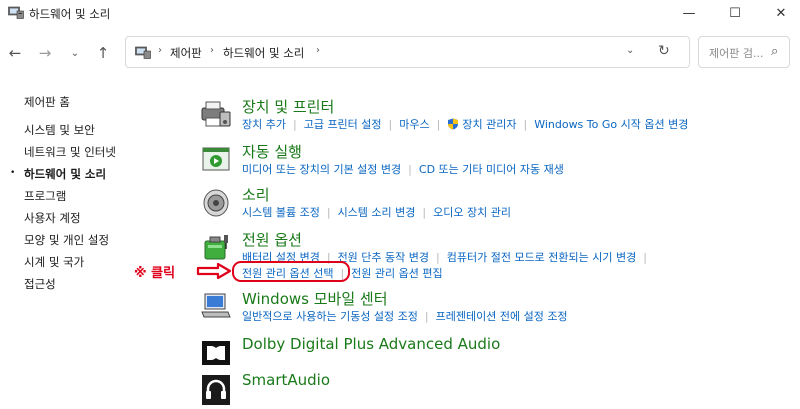 This screenshot has height=409, width=800. Describe the element at coordinates (65, 174) in the screenshot. I see `sidebar-item-hardware-sound: 하드웨어 및 소리` at that location.